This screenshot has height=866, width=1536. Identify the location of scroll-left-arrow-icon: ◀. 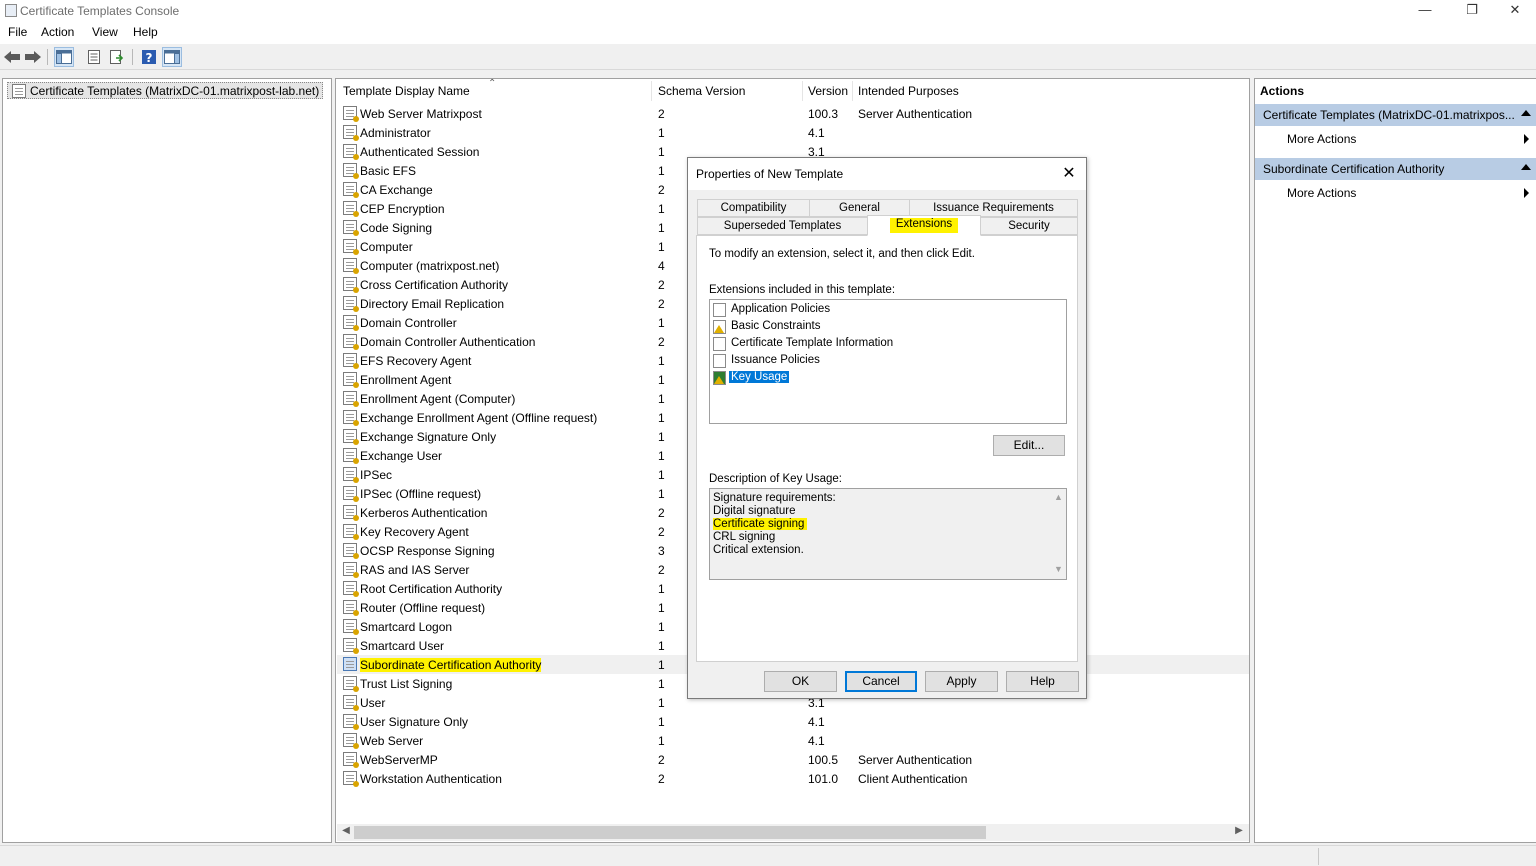
(346, 832).